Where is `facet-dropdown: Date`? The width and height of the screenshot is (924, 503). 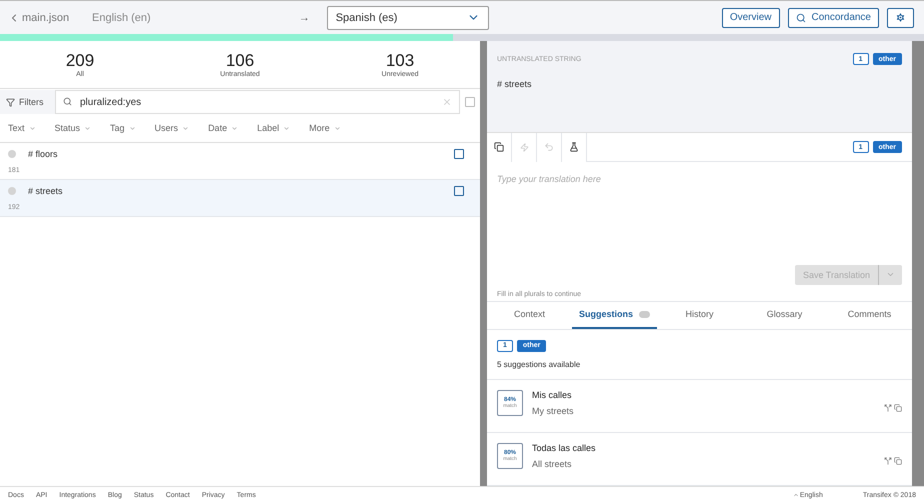 facet-dropdown: Date is located at coordinates (223, 128).